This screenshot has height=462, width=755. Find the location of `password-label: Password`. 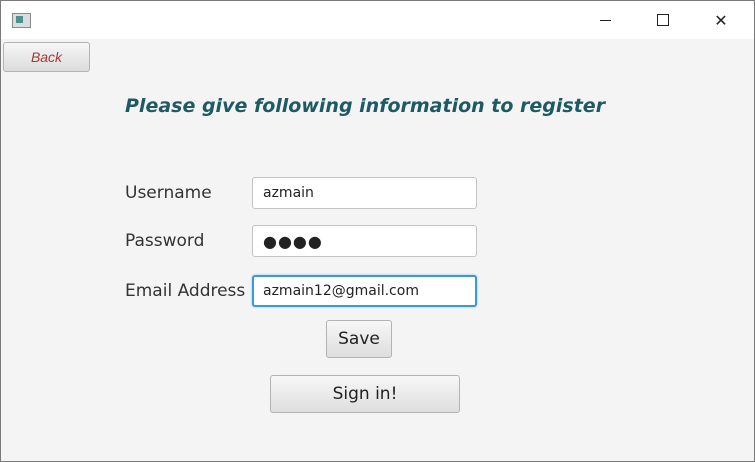

password-label: Password is located at coordinates (165, 241).